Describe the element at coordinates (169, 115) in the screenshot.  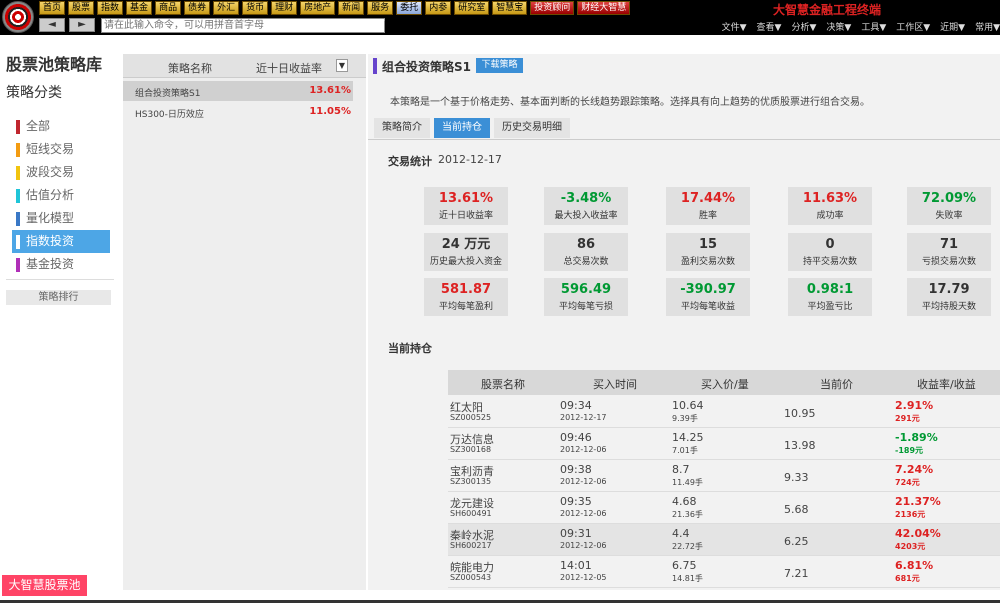
I see `strategy-name: HS300-日历效应` at that location.